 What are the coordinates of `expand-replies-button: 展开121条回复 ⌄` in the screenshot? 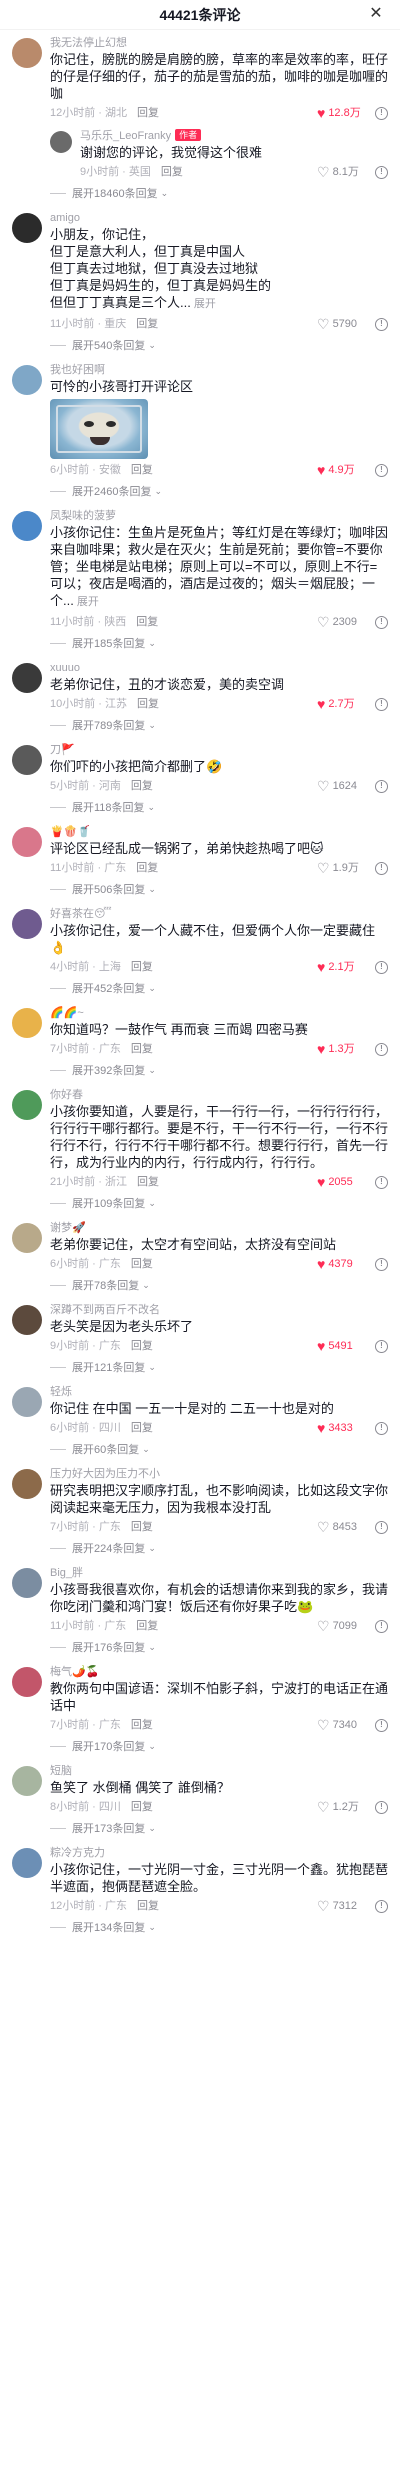 It's located at (200, 1367).